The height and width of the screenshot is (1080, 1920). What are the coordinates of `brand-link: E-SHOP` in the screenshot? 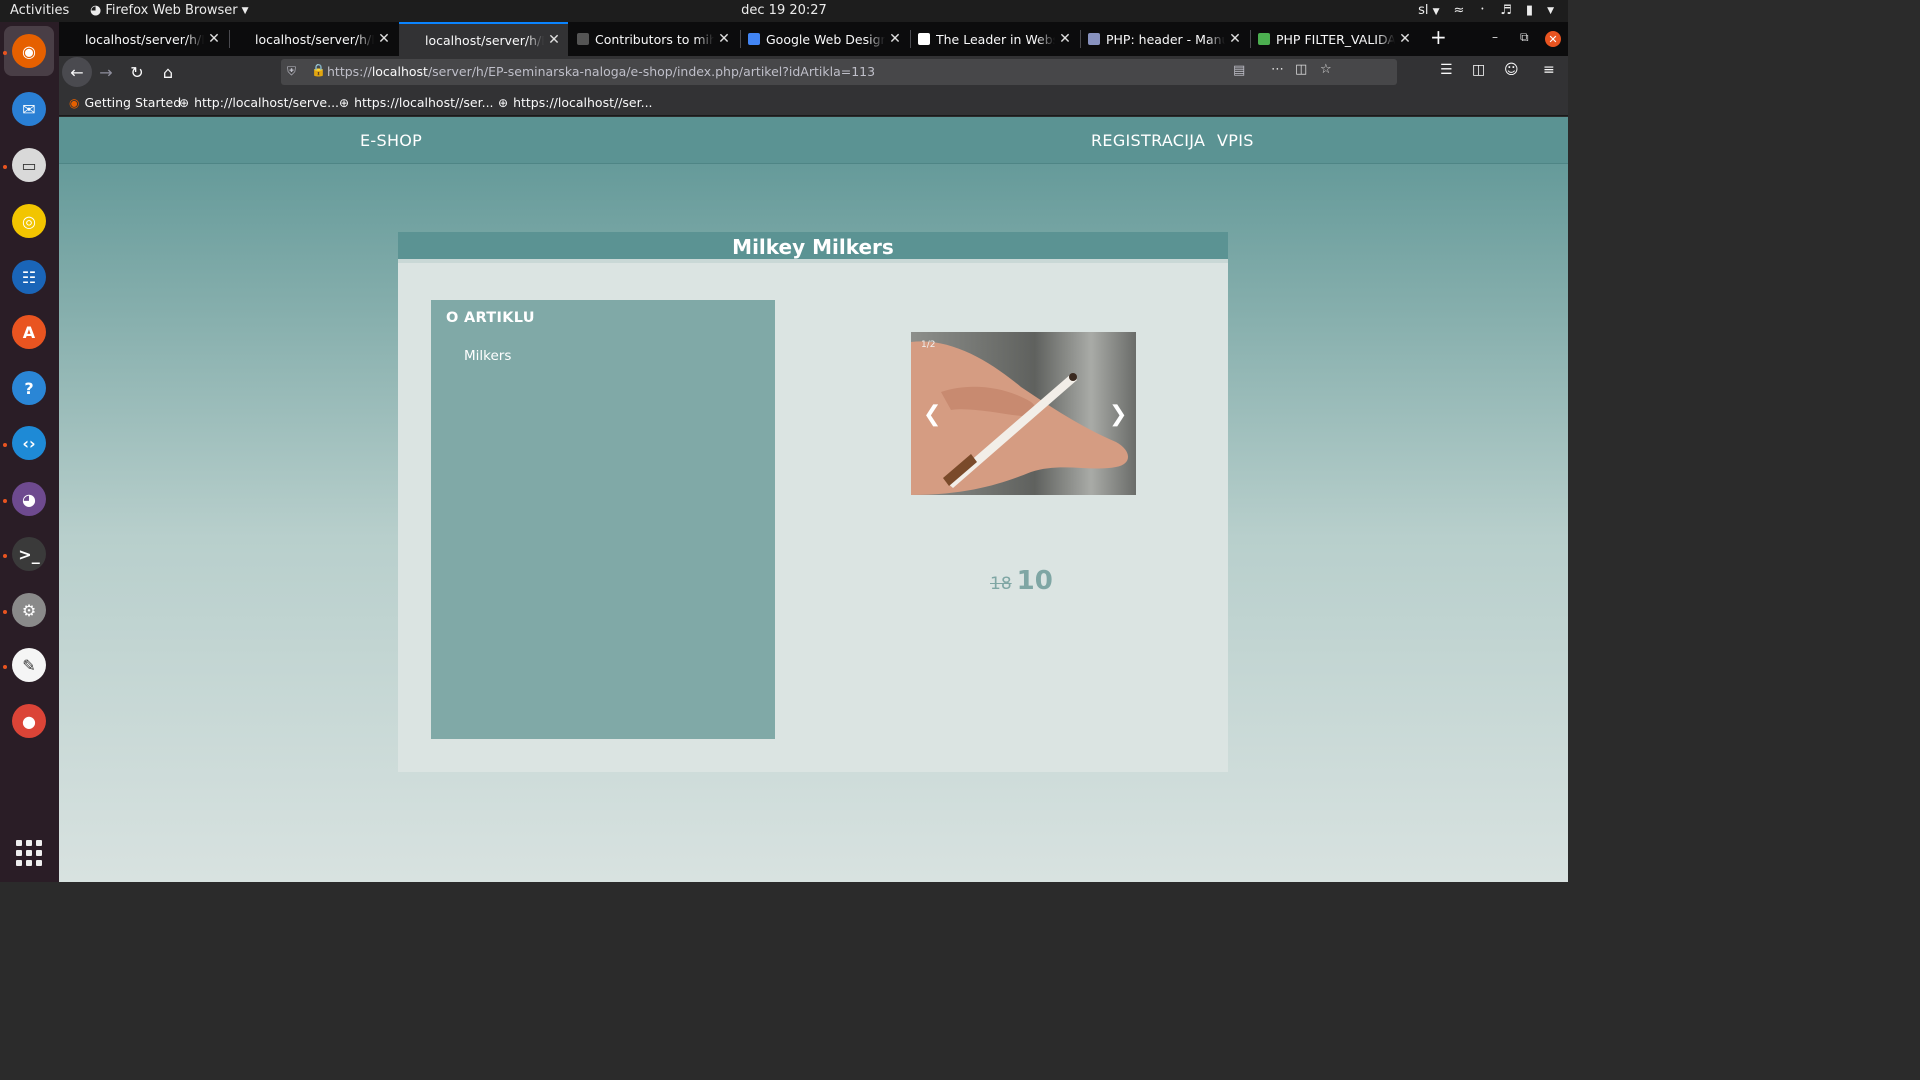 It's located at (391, 140).